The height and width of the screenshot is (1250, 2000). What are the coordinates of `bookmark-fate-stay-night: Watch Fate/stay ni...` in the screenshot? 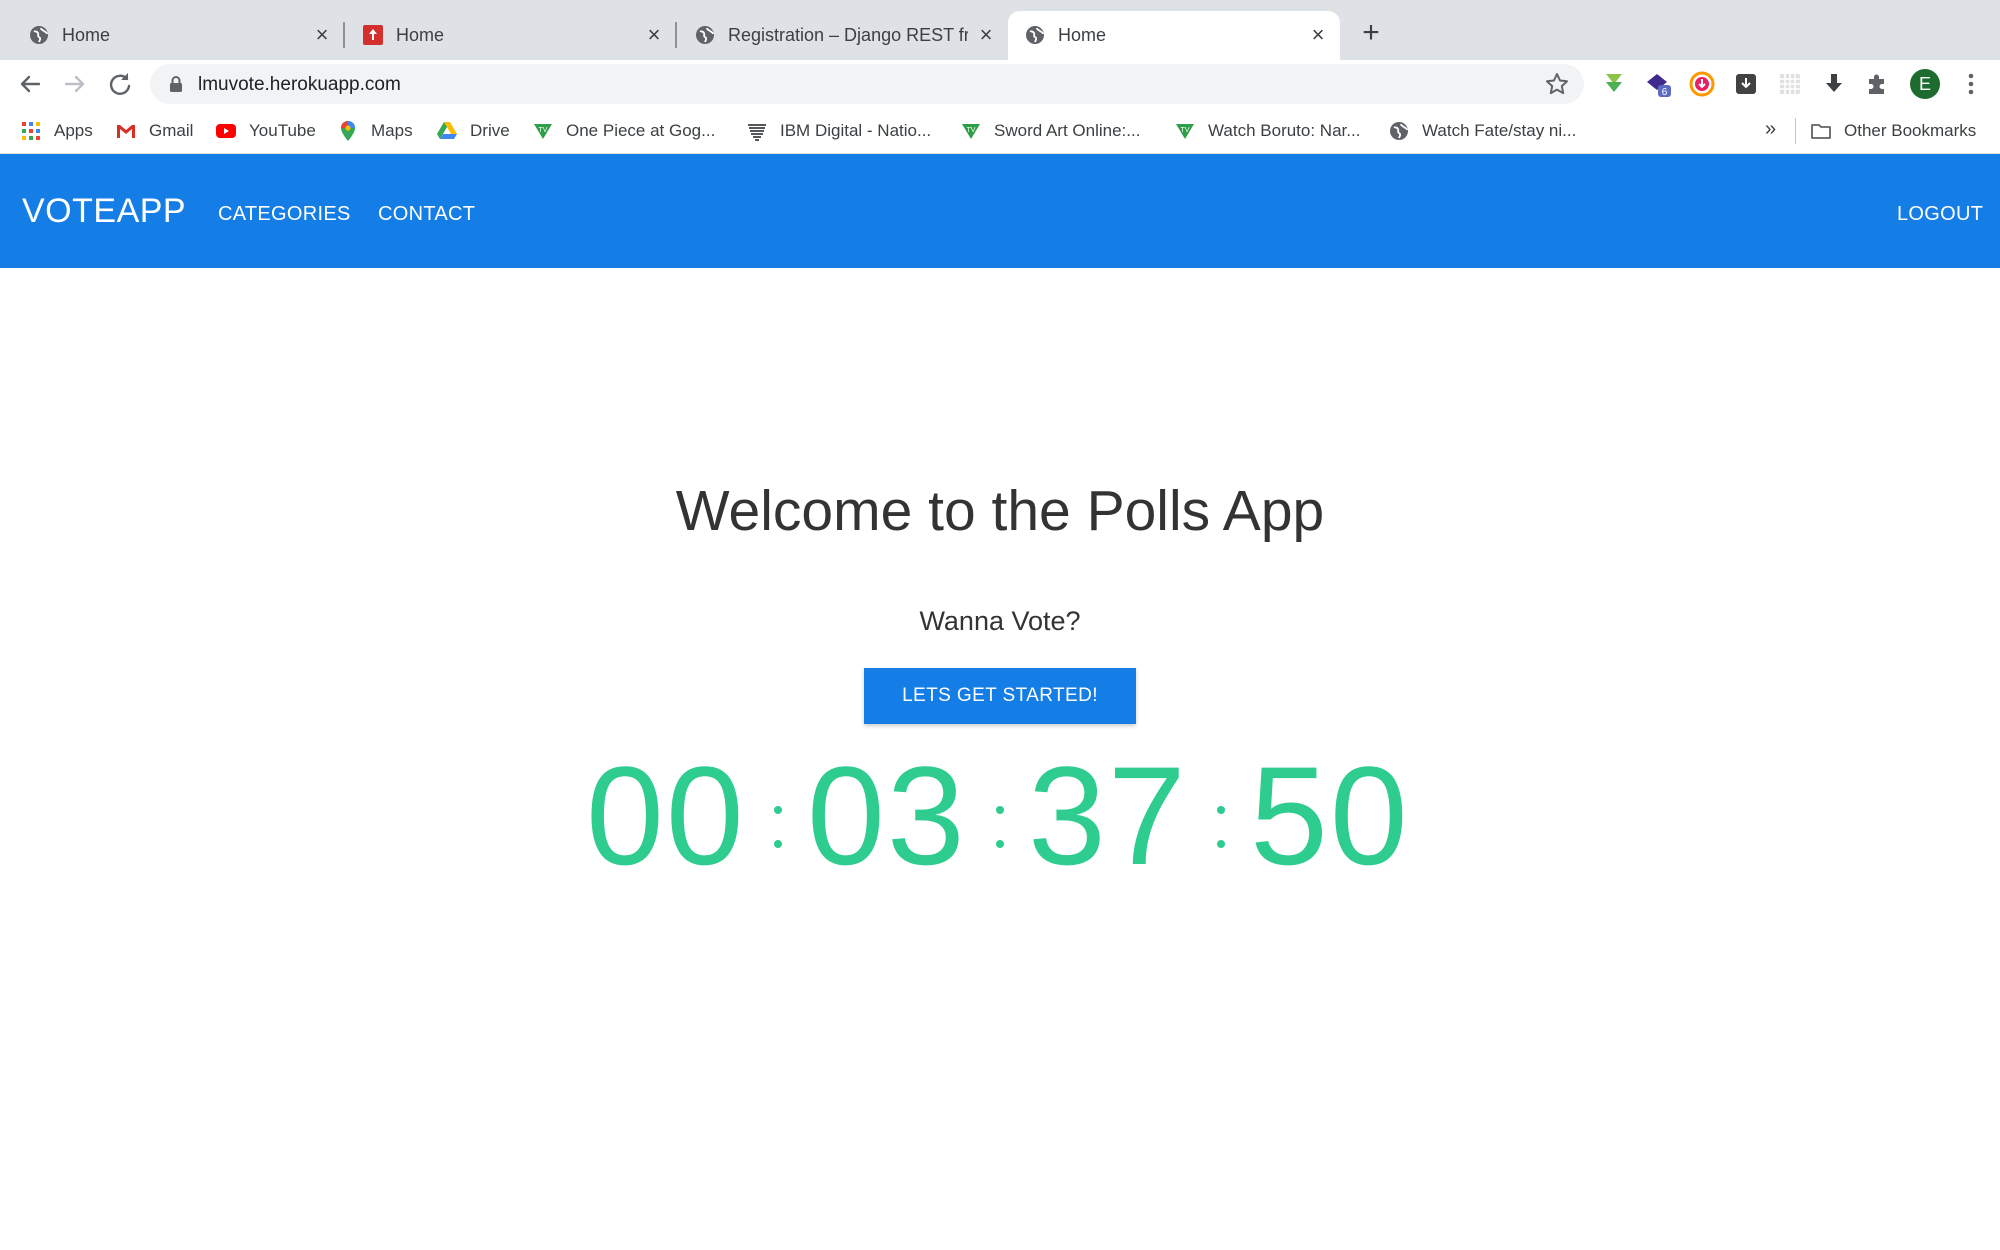 It's located at (1482, 131).